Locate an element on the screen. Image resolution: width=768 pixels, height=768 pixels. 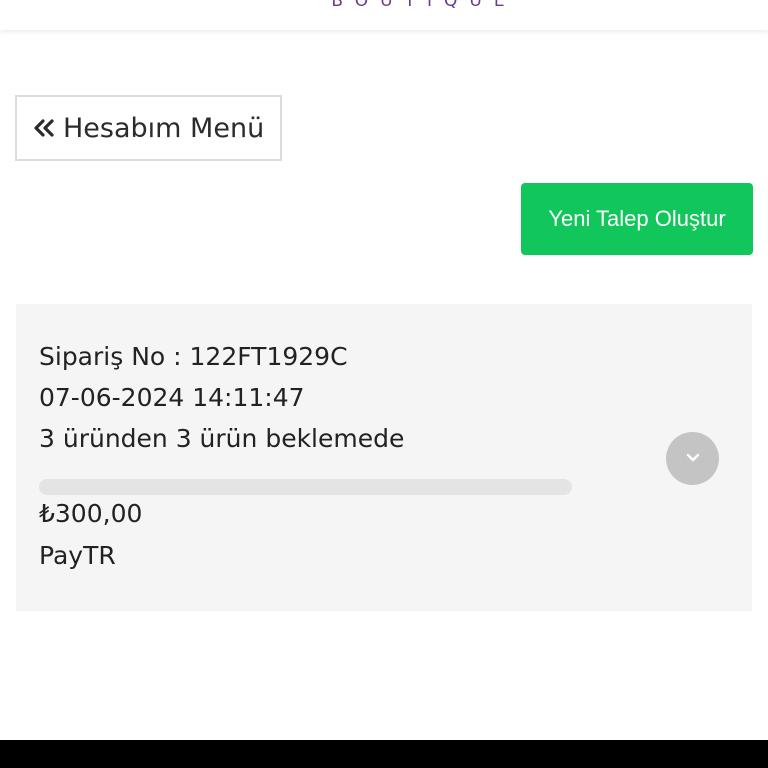
account-menu-back-button: Hesabım Menü is located at coordinates (148, 128).